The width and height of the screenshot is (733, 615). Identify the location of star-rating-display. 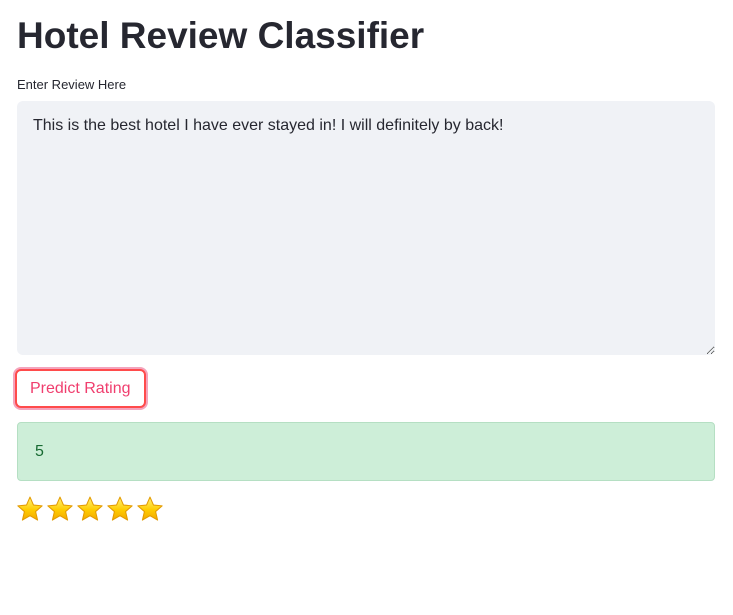
(90, 509).